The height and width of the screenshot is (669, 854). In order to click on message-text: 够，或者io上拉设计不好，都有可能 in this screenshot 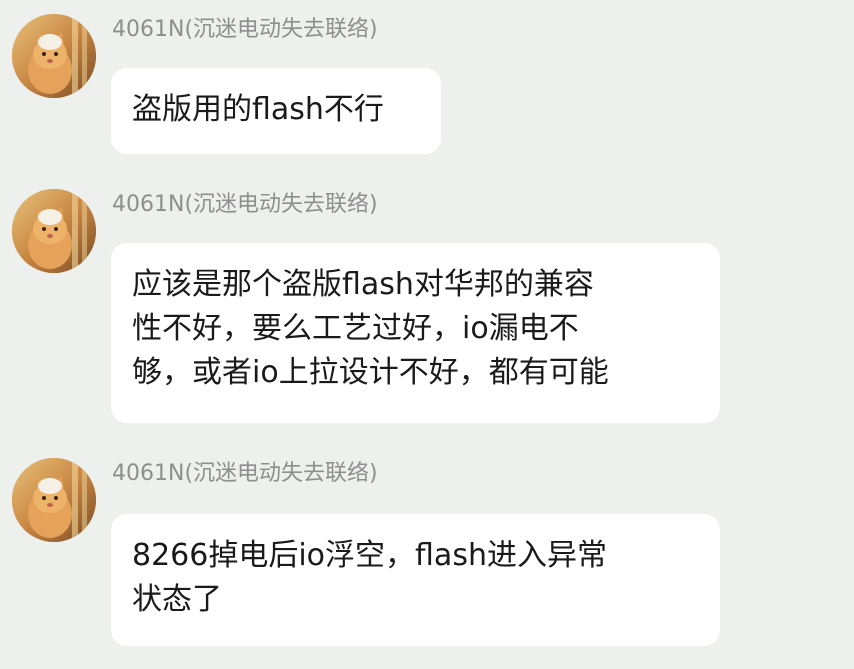, I will do `click(370, 372)`.